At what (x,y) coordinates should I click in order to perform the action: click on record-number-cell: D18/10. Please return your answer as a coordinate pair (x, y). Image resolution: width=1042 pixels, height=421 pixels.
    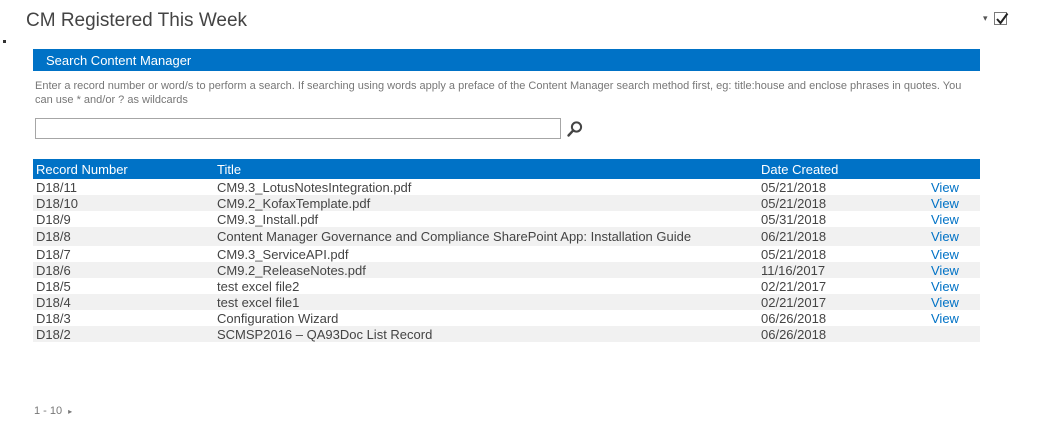
    Looking at the image, I should click on (57, 203).